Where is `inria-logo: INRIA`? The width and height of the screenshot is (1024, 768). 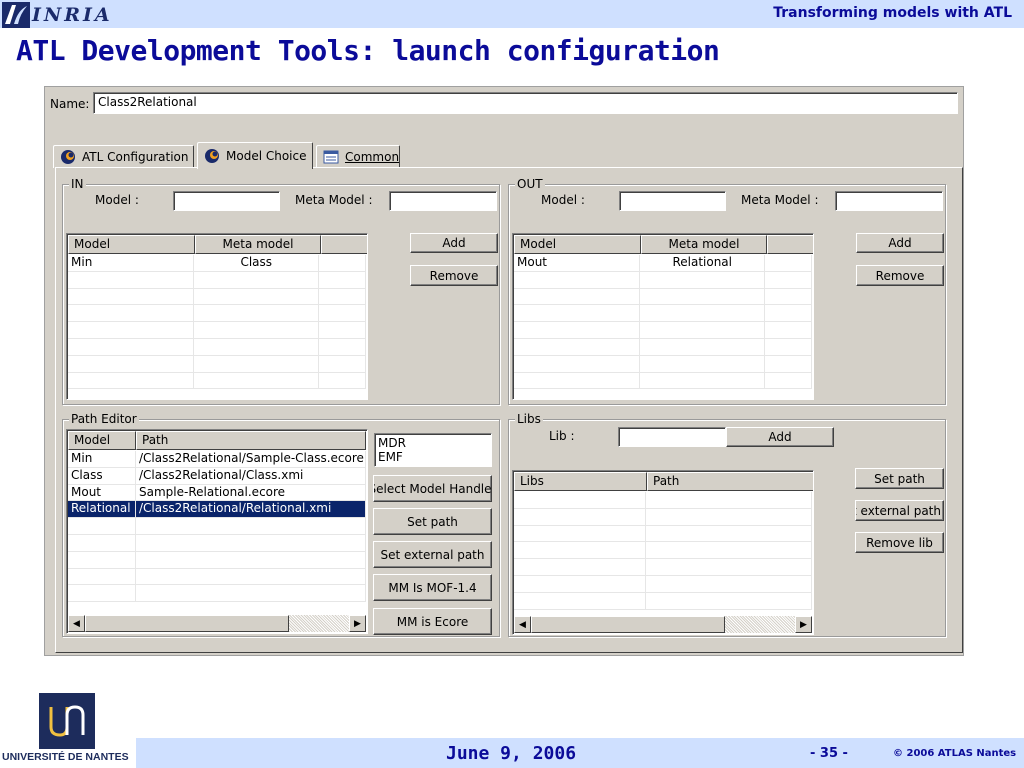 inria-logo: INRIA is located at coordinates (57, 14).